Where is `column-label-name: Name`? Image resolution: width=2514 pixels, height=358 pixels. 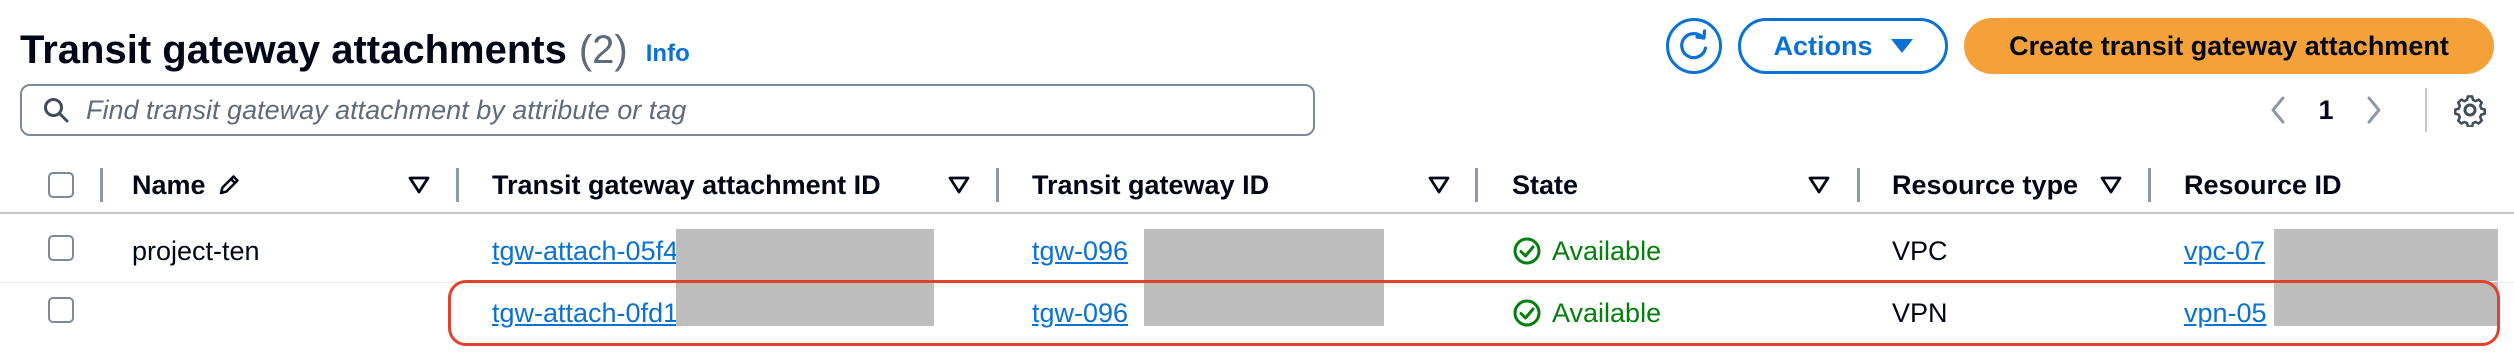
column-label-name: Name is located at coordinates (169, 184).